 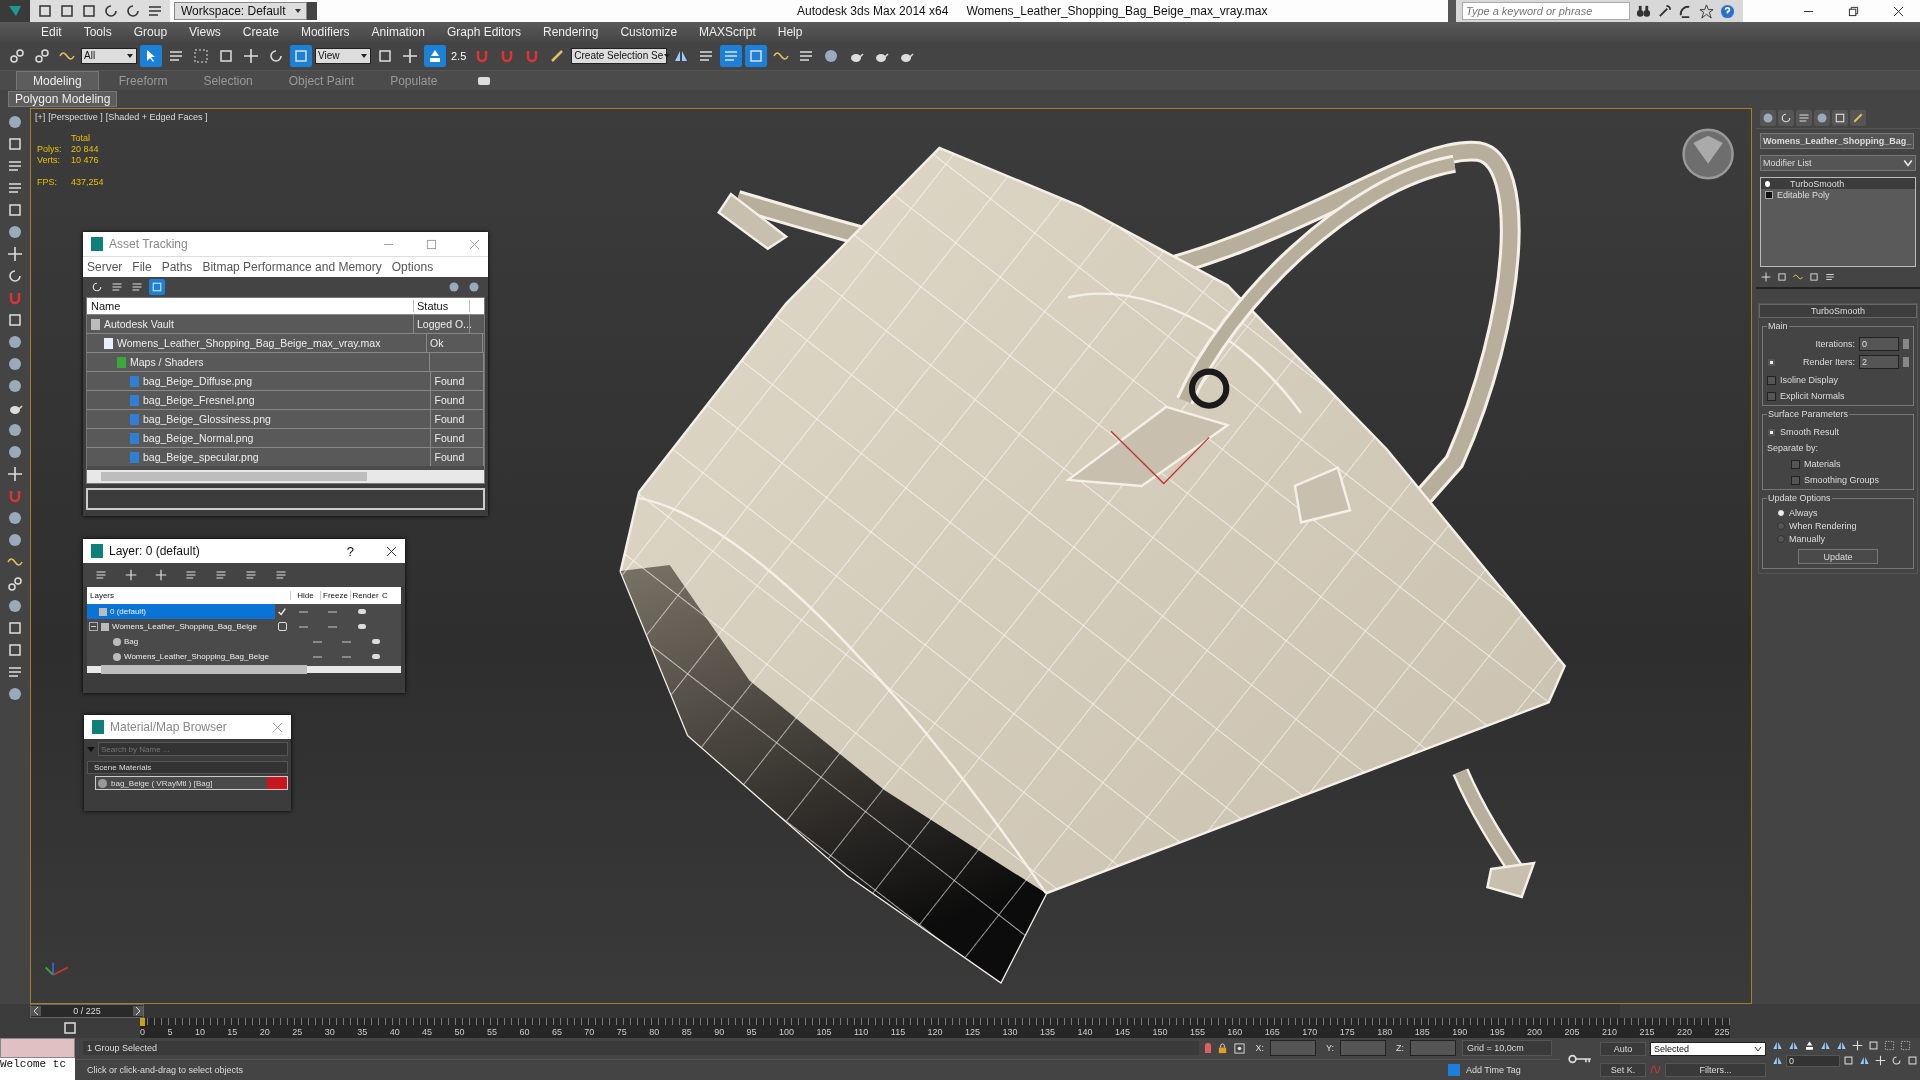 I want to click on menu-item: Options, so click(x=412, y=267).